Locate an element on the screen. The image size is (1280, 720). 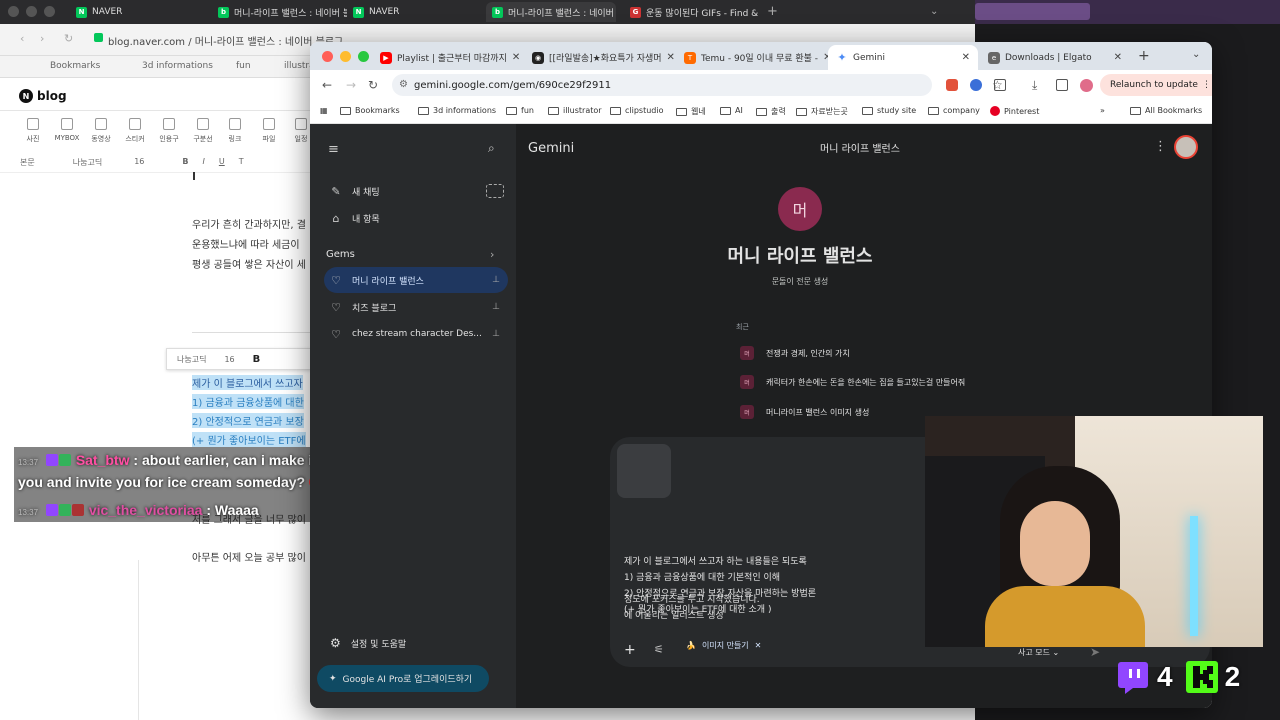
bookmark-item: fun is located at coordinates (520, 110).